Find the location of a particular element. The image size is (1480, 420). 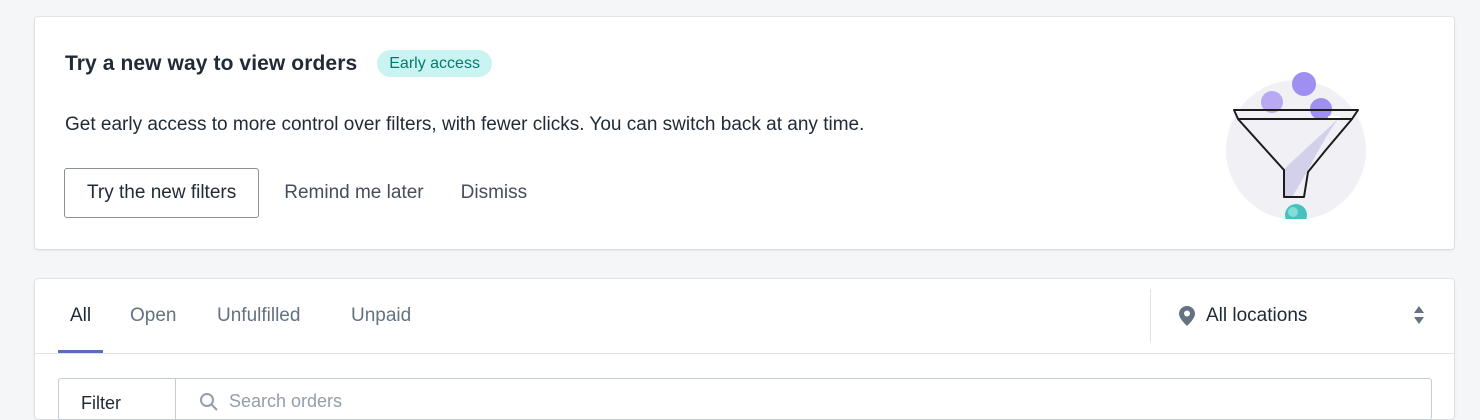

banner-title: Try a new way to view orders is located at coordinates (211, 63).